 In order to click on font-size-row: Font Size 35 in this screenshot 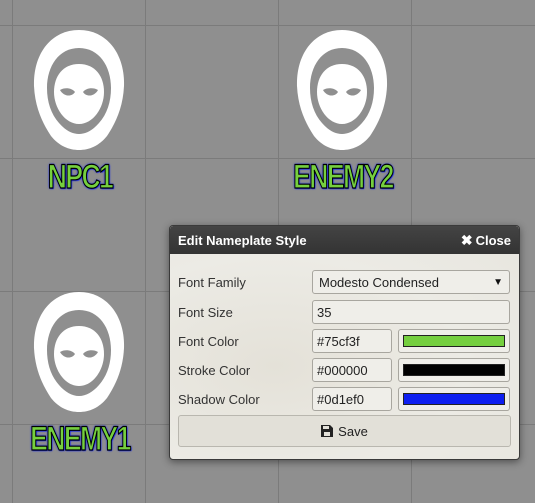, I will do `click(344, 312)`.